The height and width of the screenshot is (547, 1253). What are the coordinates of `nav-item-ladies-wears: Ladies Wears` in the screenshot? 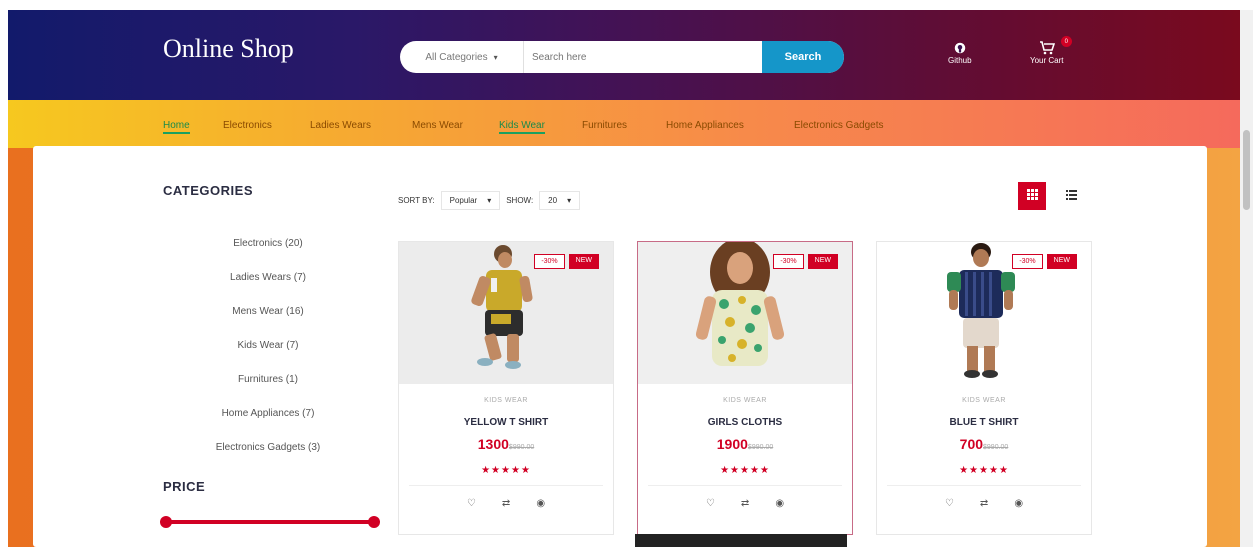 It's located at (340, 125).